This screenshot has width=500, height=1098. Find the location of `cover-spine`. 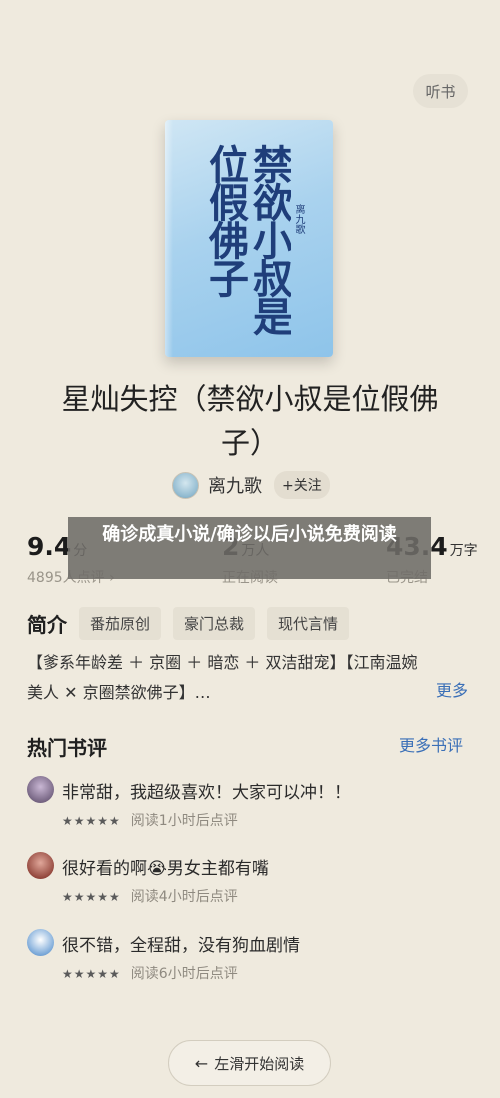

cover-spine is located at coordinates (169, 238).